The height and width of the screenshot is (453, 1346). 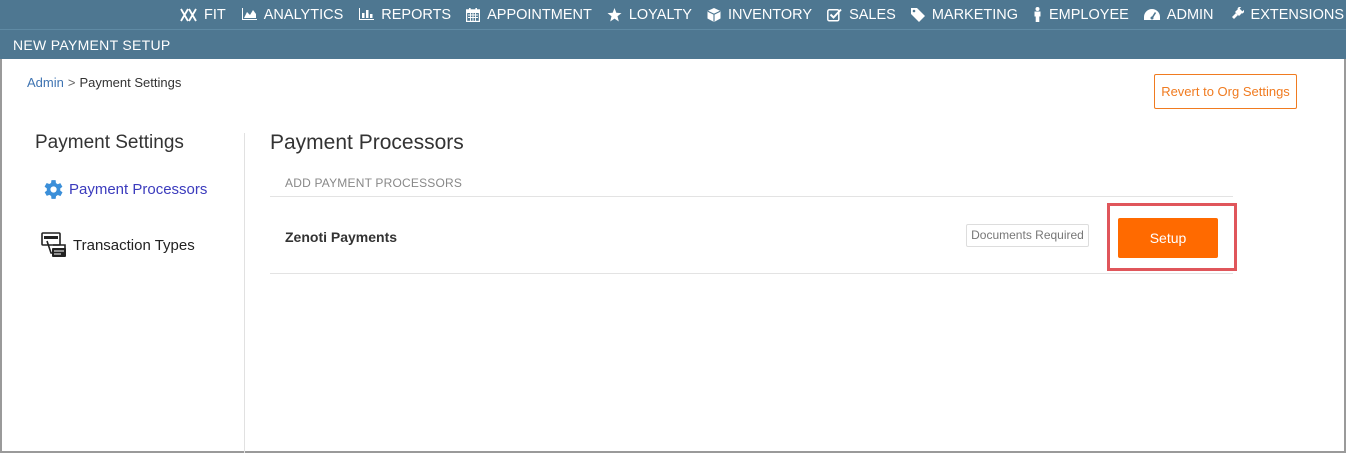 I want to click on sidebar-item-transaction-types: Transaction Types, so click(x=118, y=245).